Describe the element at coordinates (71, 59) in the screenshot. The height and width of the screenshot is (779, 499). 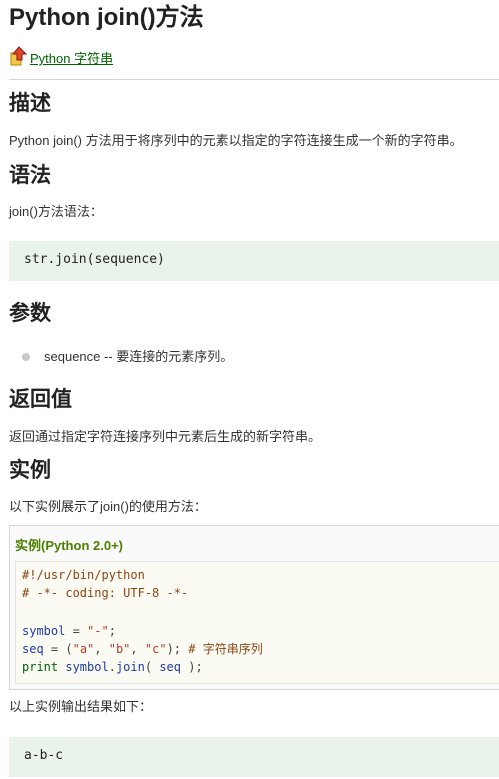
I see `back-link-label: Python 字符串` at that location.